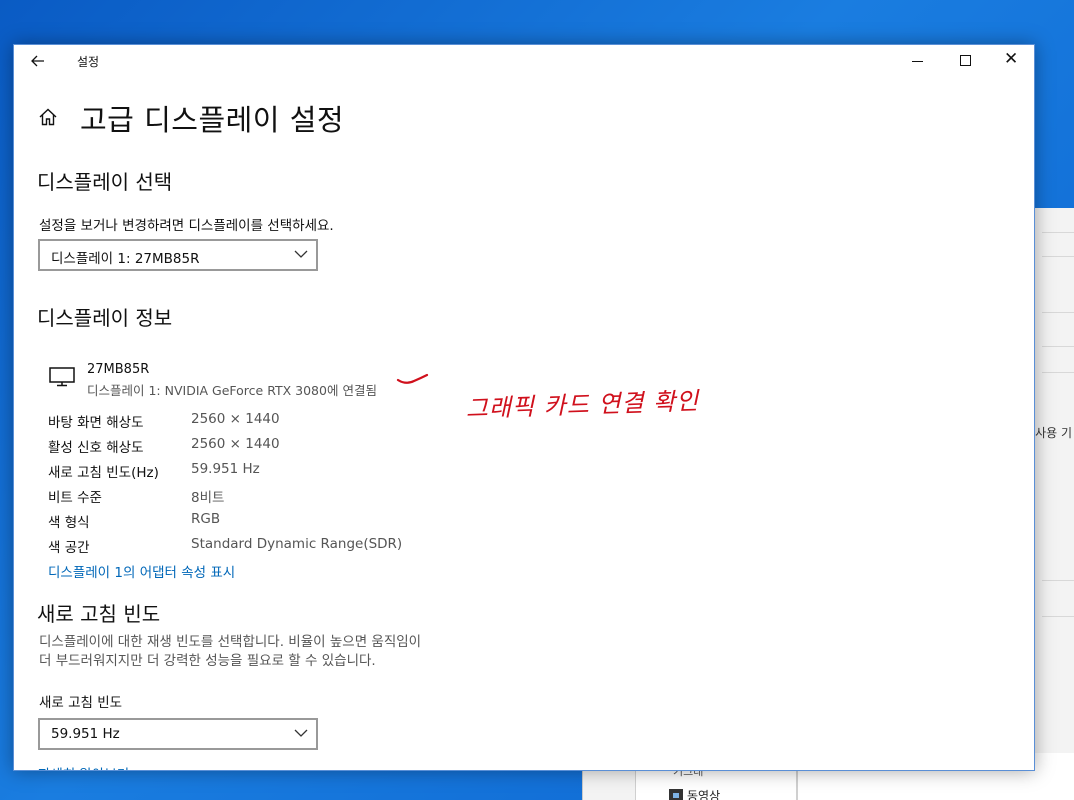  Describe the element at coordinates (81, 703) in the screenshot. I see `refresh-rate-label: 새로 고침 빈도` at that location.